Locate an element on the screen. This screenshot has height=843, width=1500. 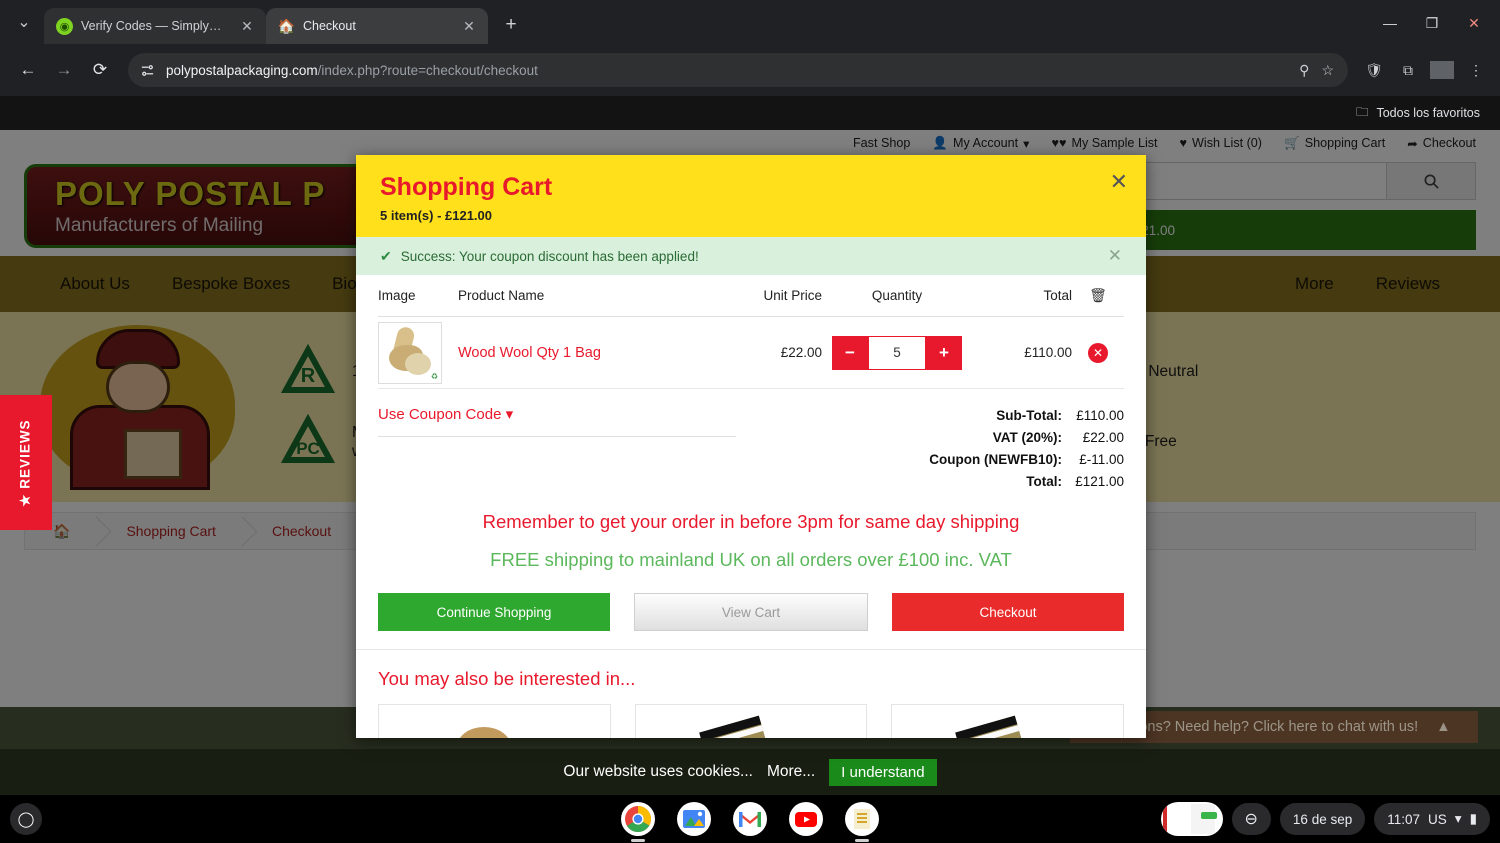
remove-item-cell: ✕ is located at coordinates (1098, 352).